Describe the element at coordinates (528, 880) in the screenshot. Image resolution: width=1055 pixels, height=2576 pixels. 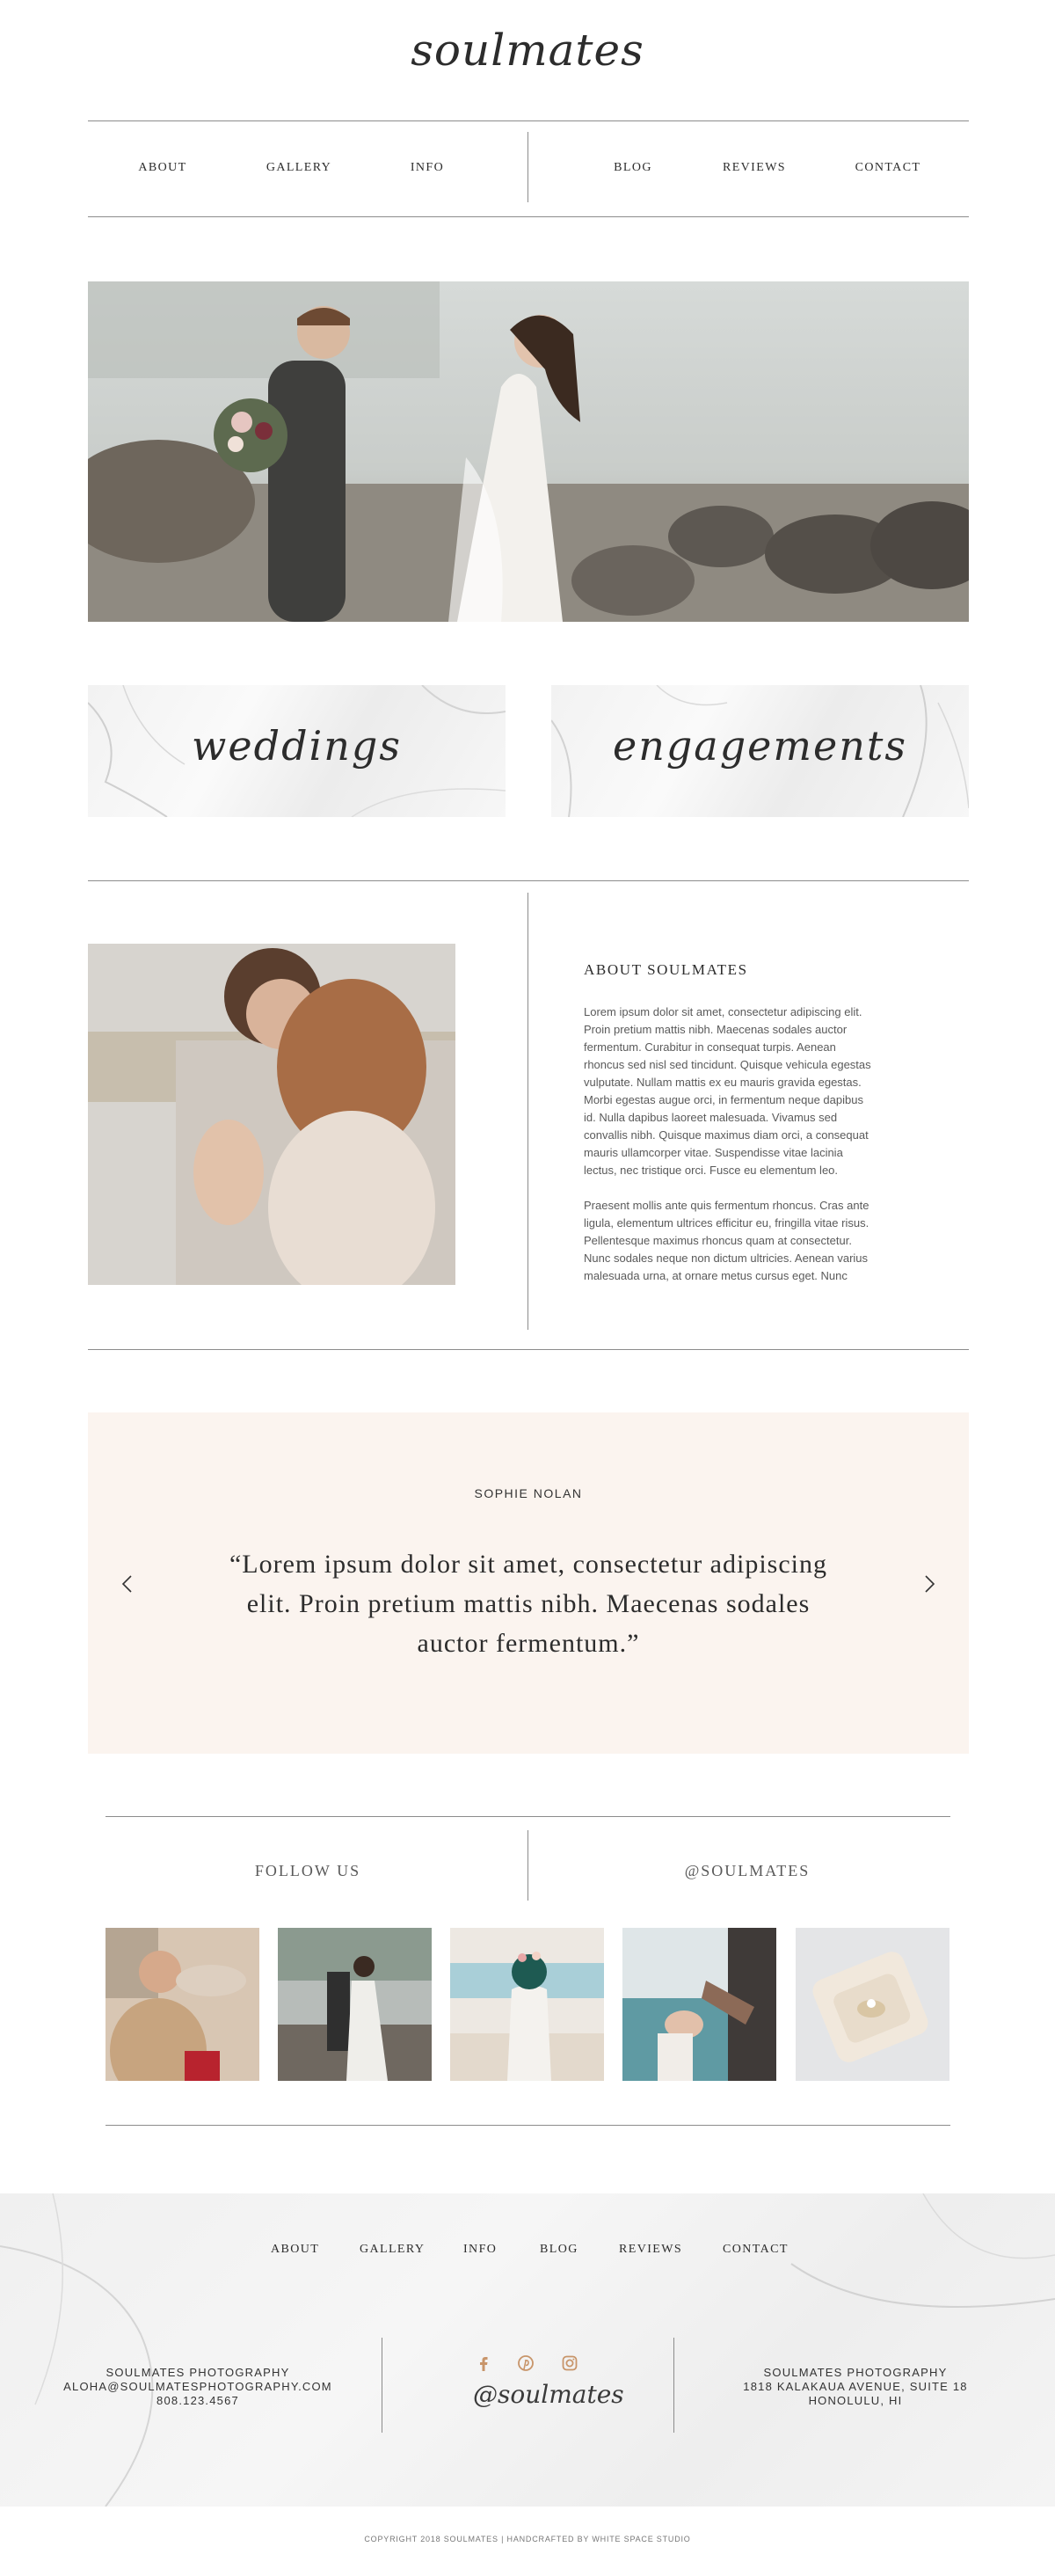
I see `about-rule-top` at that location.